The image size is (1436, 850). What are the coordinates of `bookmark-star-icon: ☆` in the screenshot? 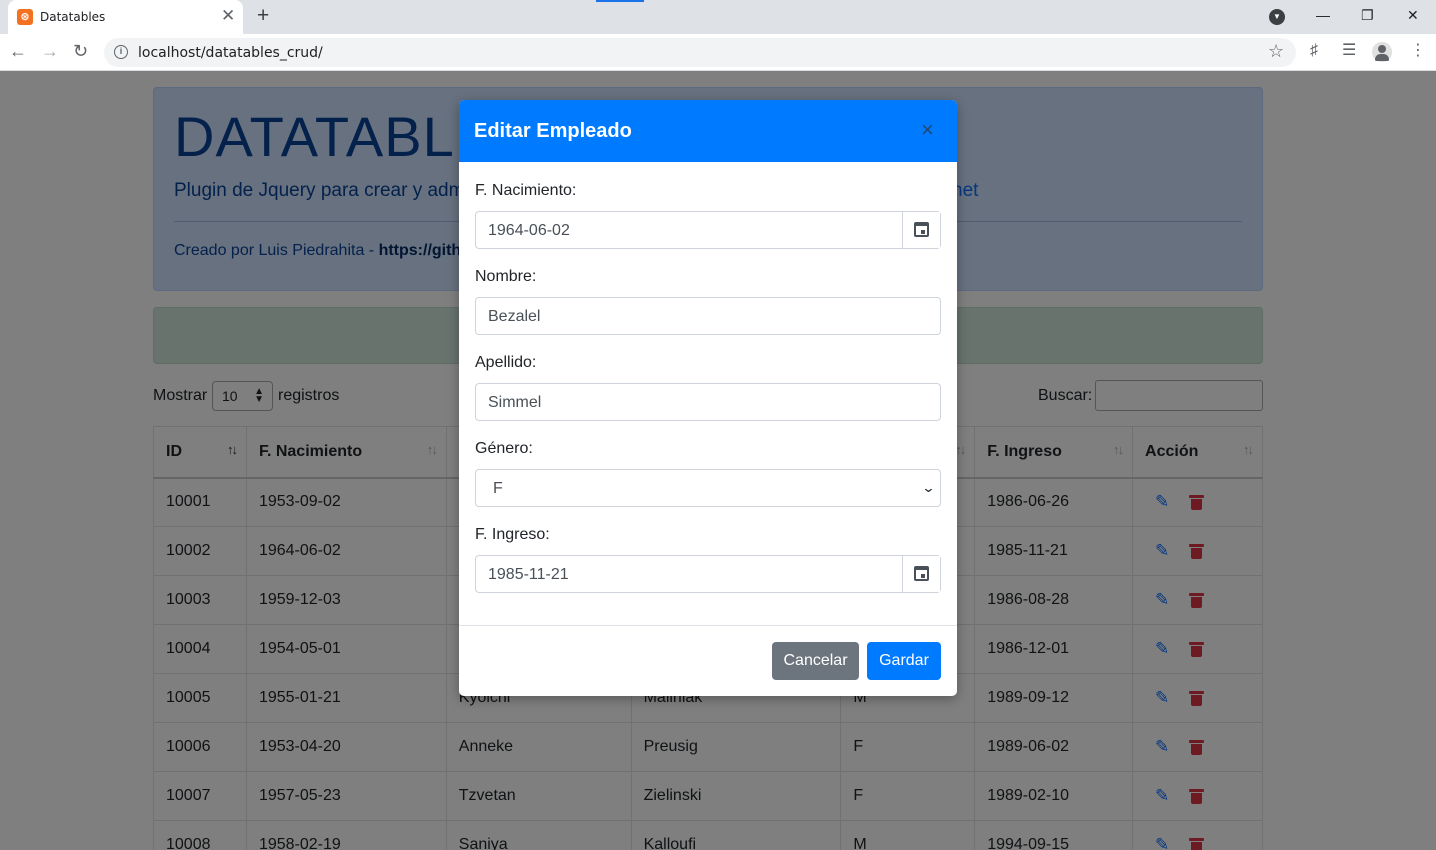 It's located at (1276, 51).